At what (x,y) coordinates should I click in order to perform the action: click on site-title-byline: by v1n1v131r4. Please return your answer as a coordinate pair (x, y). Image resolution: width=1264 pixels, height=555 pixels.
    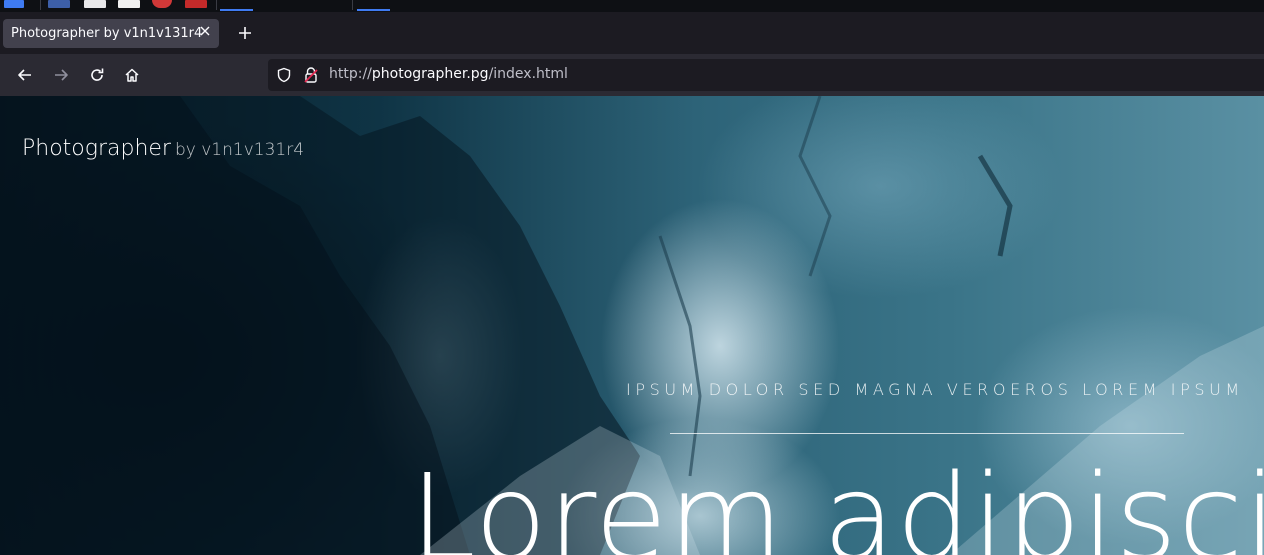
    Looking at the image, I should click on (239, 150).